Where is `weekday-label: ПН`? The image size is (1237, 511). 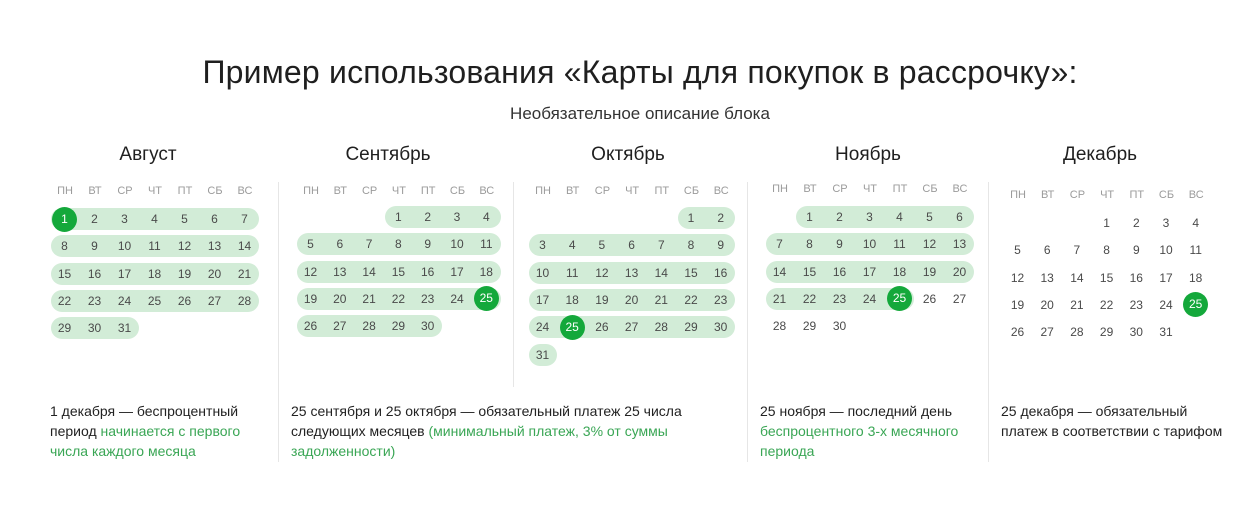 weekday-label: ПН is located at coordinates (311, 191).